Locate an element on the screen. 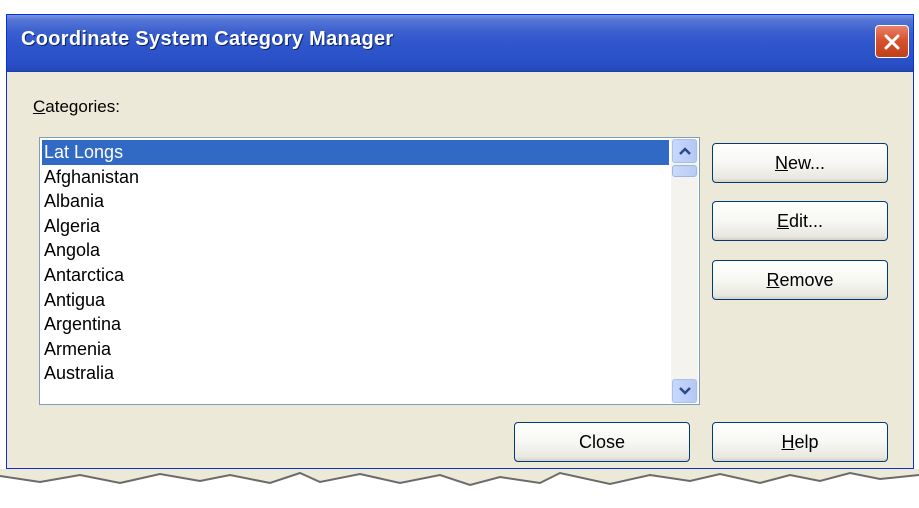 This screenshot has width=919, height=508. list-item: Antarctica is located at coordinates (355, 275).